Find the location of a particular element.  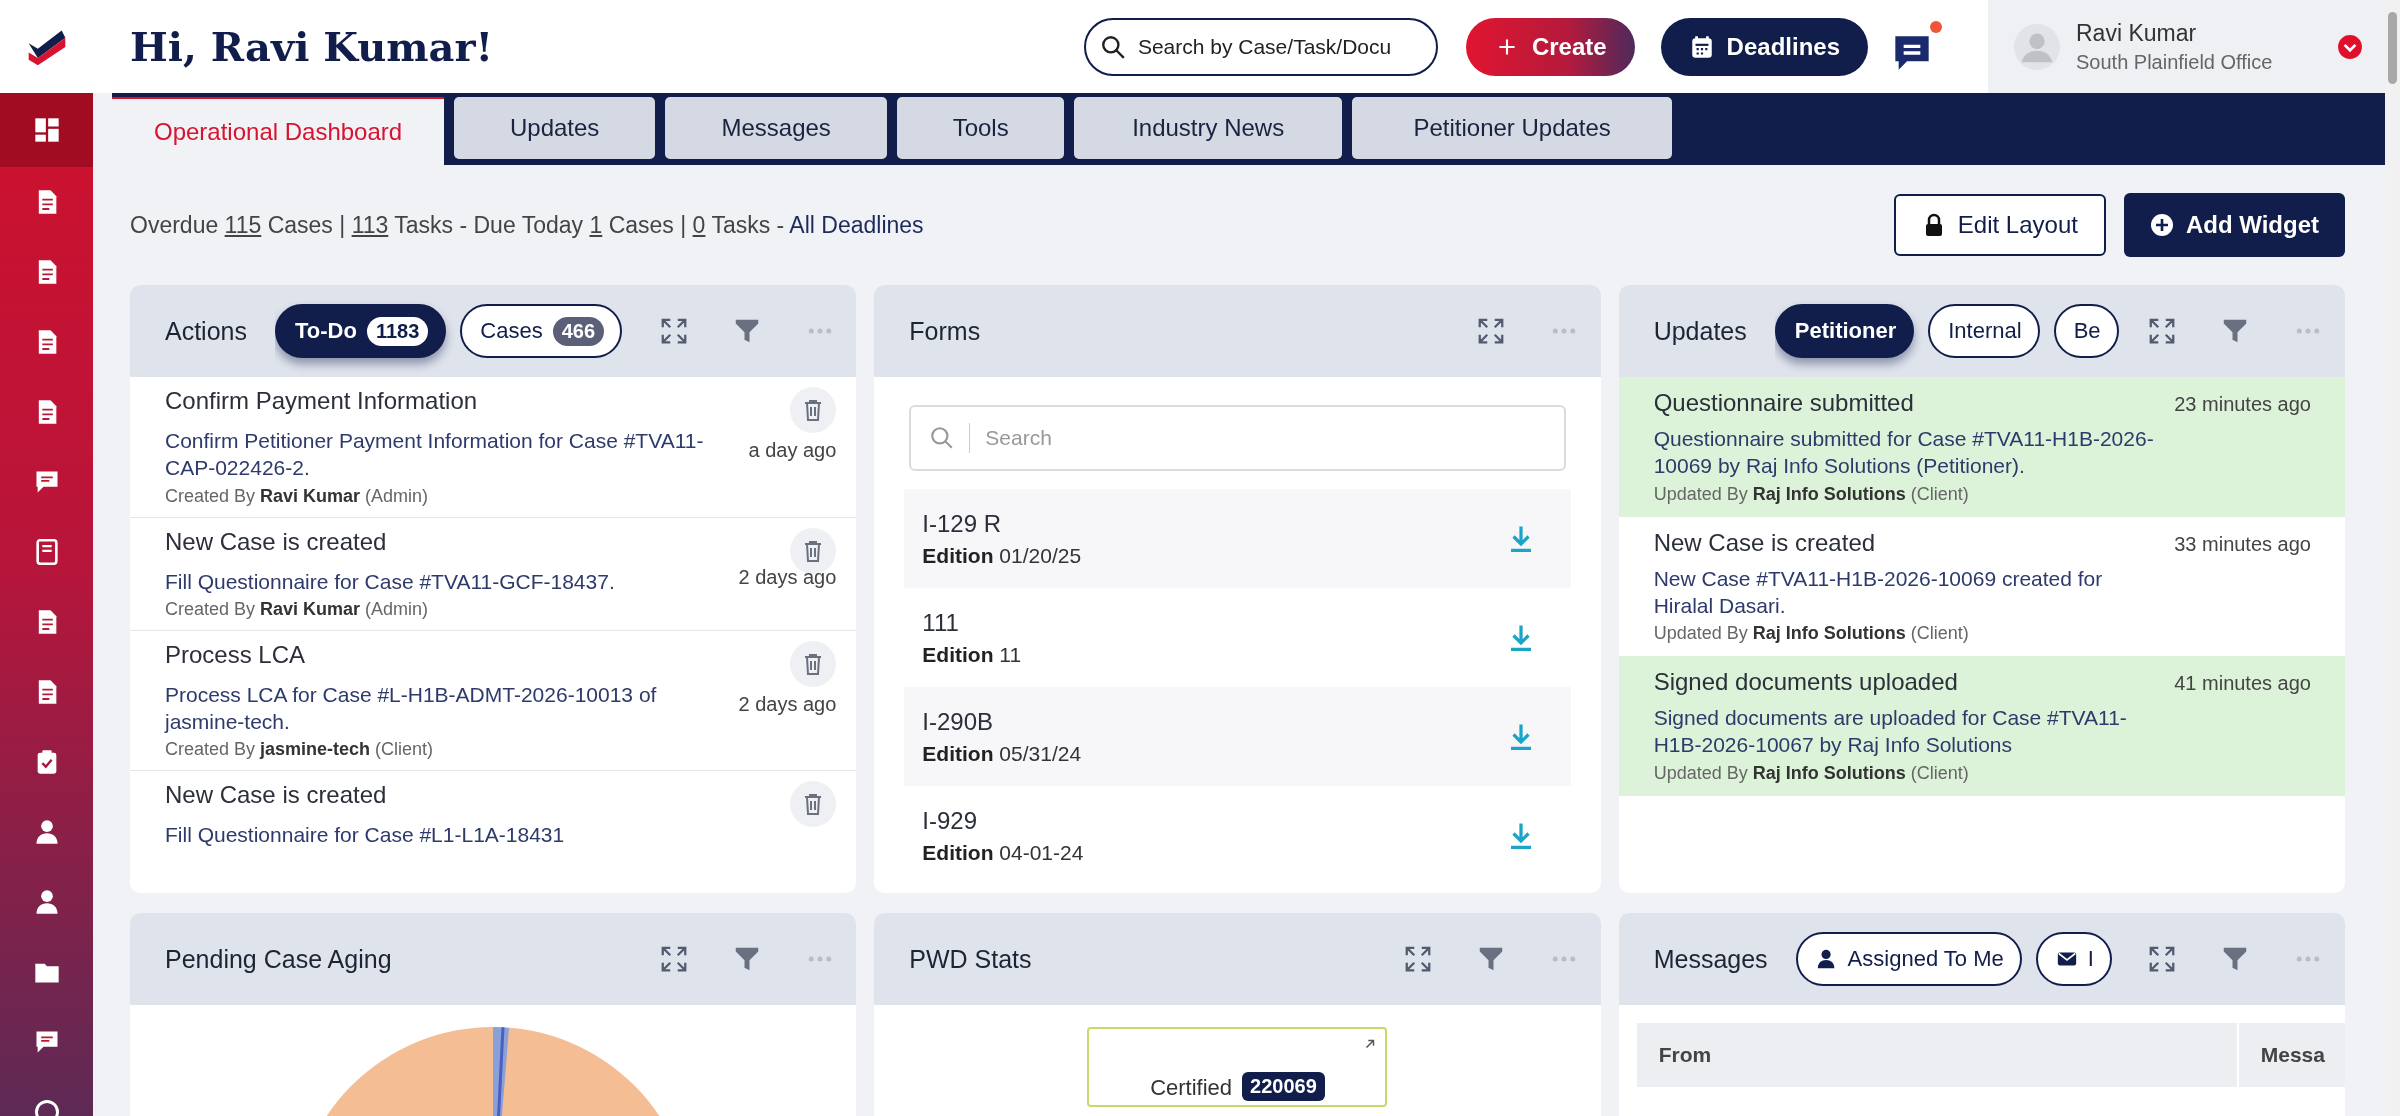

update-description: Signed documents are uploaded for Case #TVA11-H1B-2026-10067 by Raj Info Solutions is located at coordinates (1890, 732).